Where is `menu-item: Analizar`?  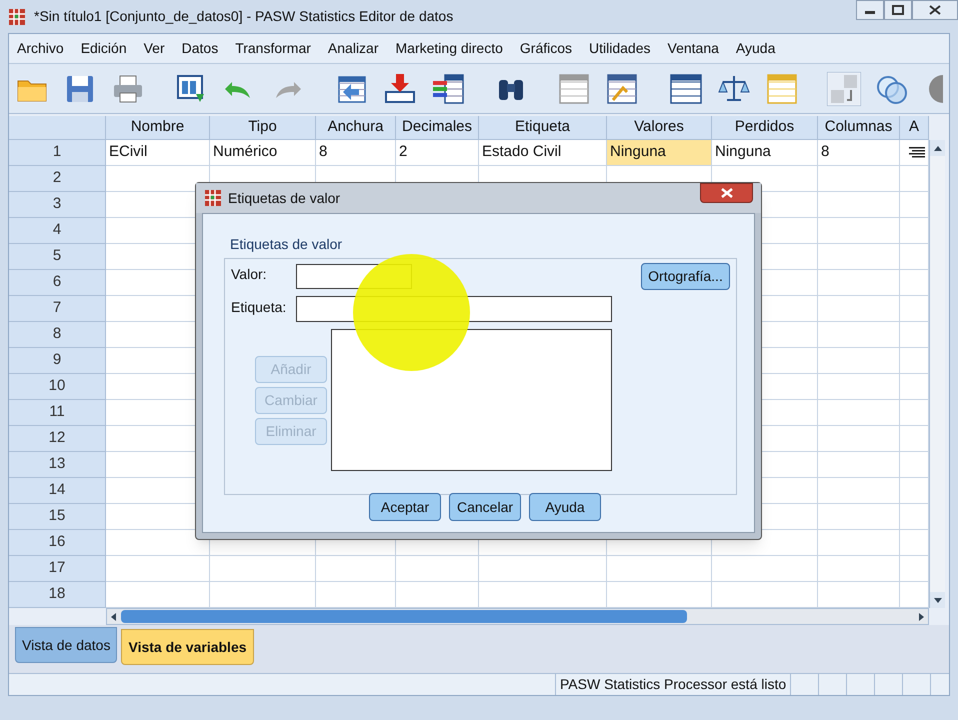 menu-item: Analizar is located at coordinates (353, 48).